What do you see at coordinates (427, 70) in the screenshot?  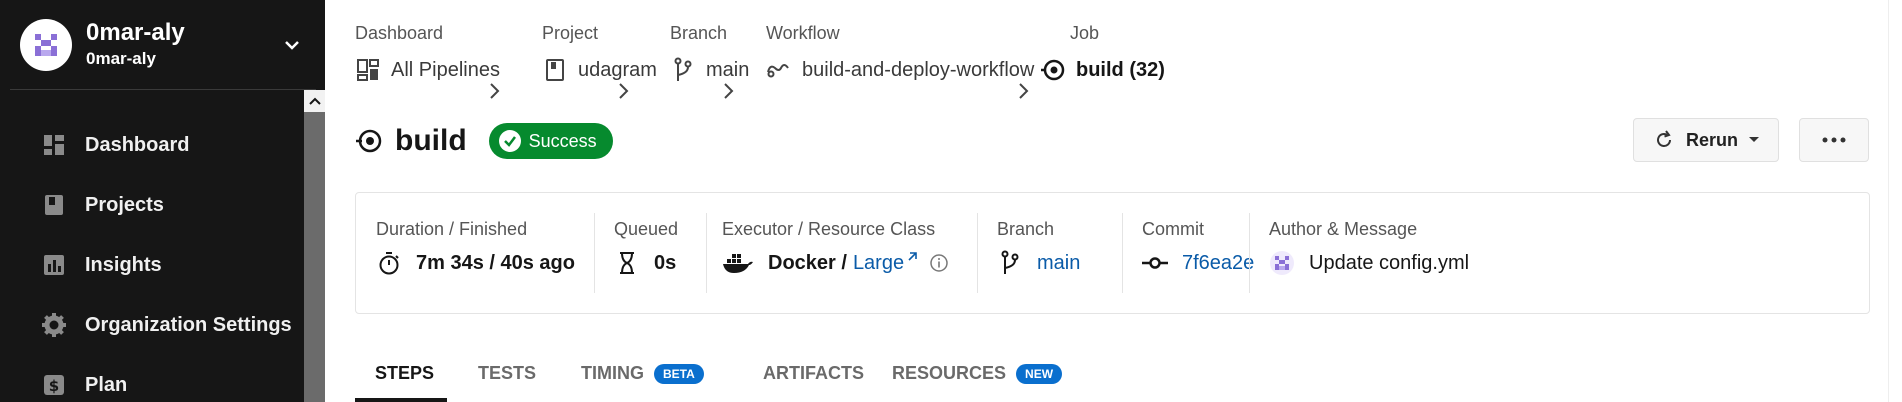 I see `breadcrumb-all-pipelines-link: All Pipelines` at bounding box center [427, 70].